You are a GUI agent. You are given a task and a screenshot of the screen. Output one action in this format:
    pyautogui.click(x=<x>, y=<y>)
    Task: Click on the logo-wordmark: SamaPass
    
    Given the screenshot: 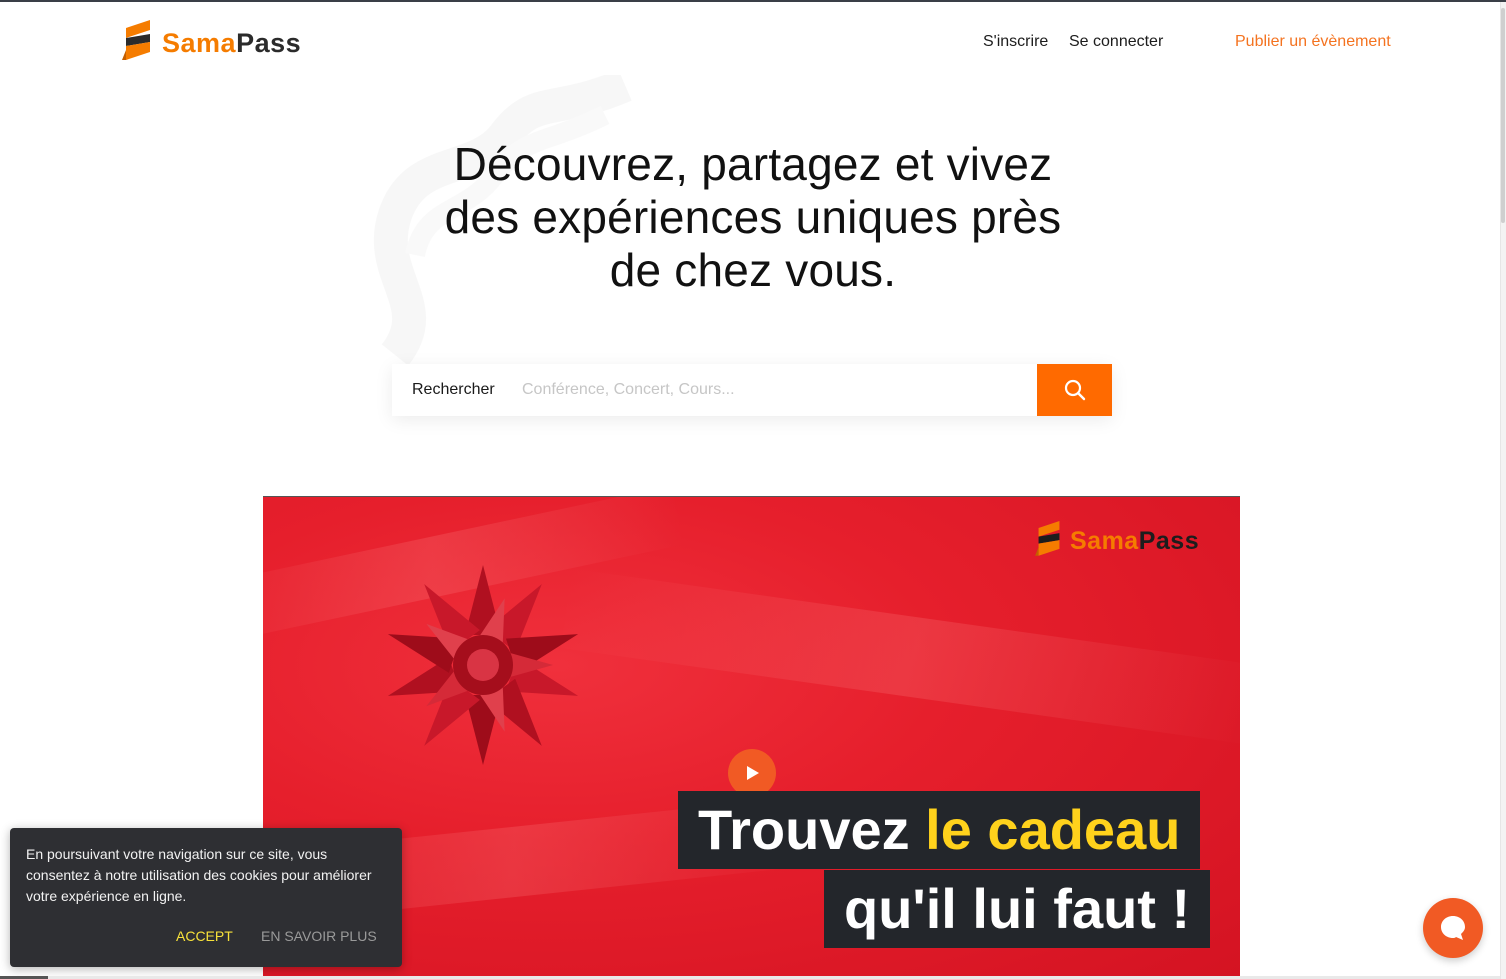 What is the action you would take?
    pyautogui.click(x=232, y=42)
    